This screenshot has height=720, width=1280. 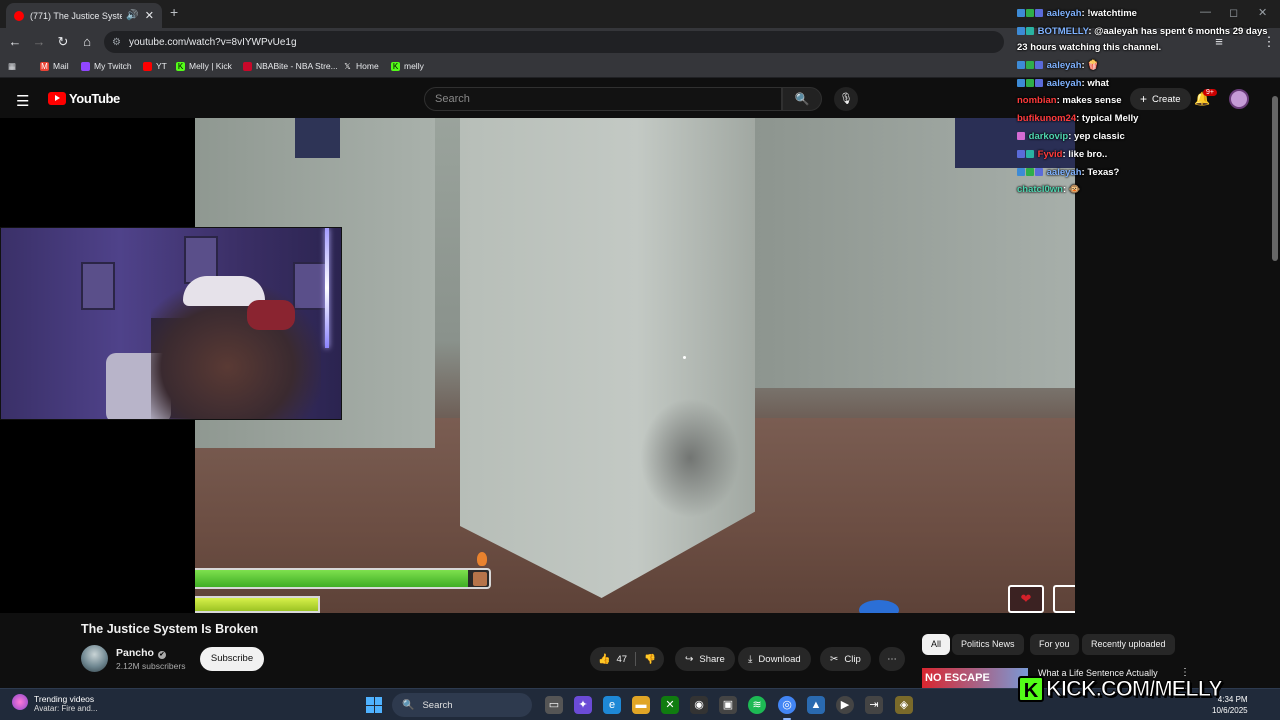 I want to click on health-bar, so click(x=343, y=578).